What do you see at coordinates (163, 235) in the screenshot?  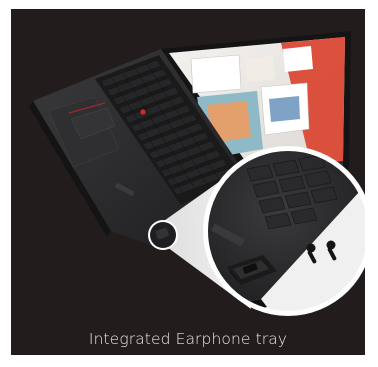 I see `earphone-tray-port` at bounding box center [163, 235].